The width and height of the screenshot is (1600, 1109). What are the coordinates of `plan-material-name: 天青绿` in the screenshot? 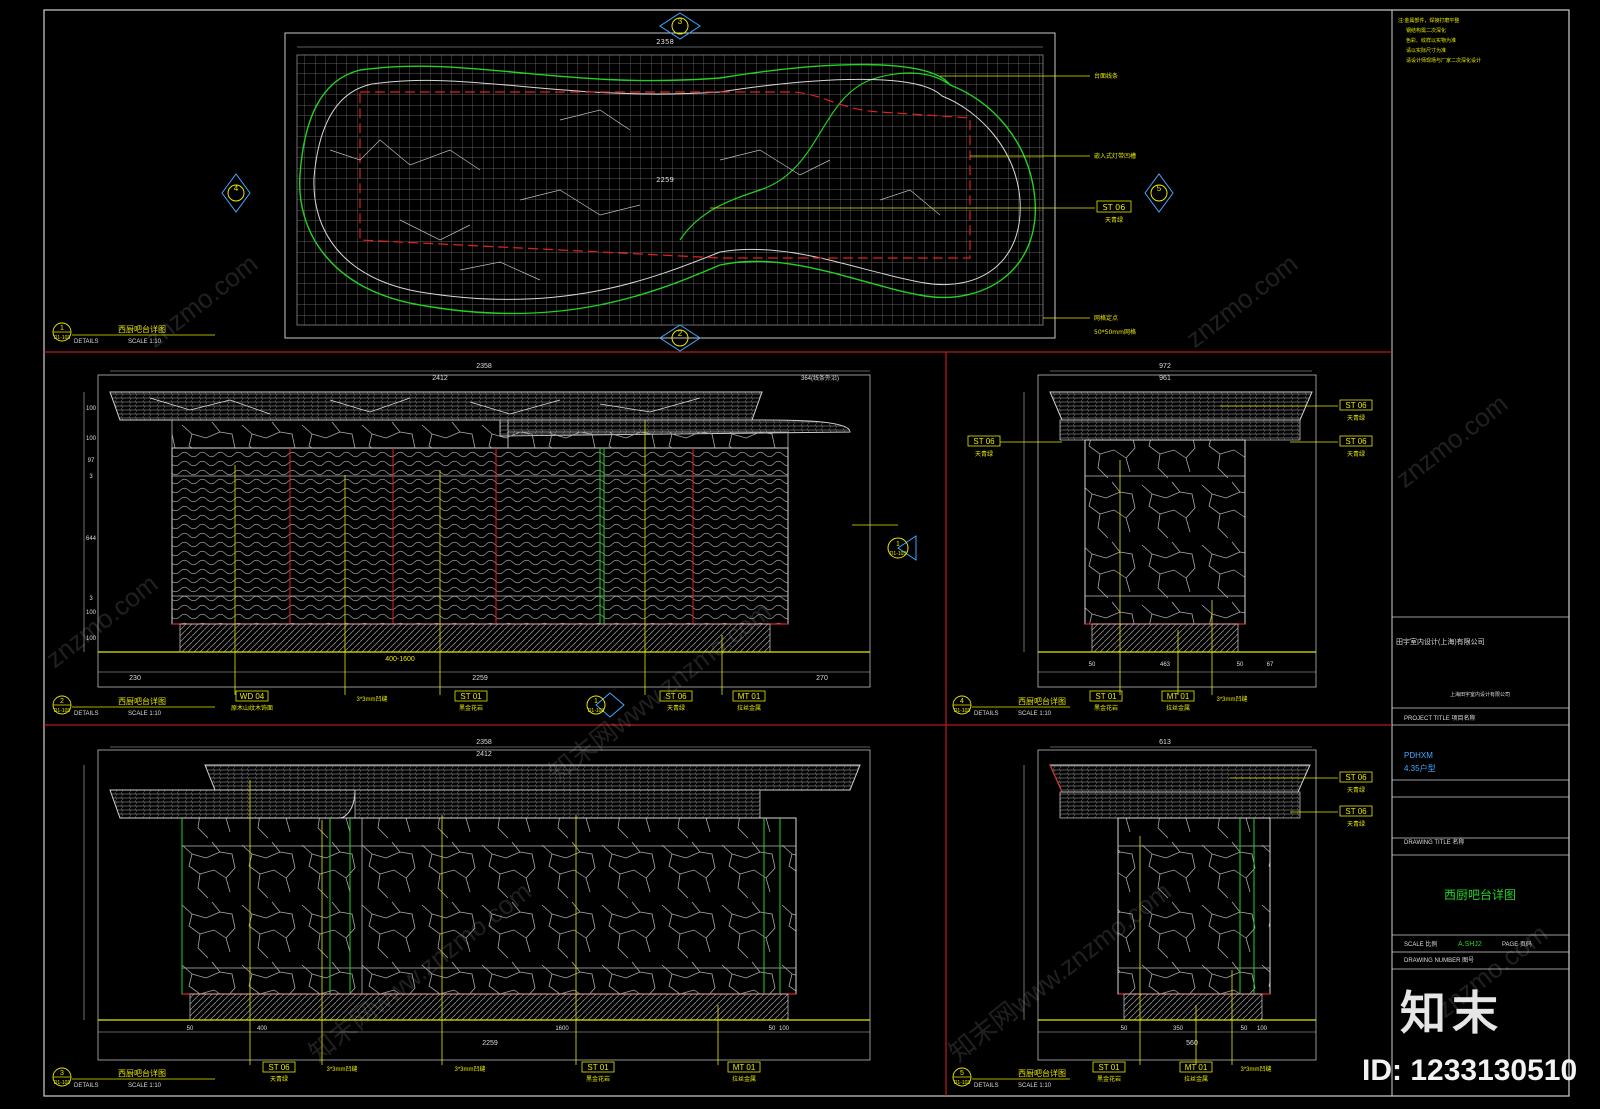 It's located at (1114, 220).